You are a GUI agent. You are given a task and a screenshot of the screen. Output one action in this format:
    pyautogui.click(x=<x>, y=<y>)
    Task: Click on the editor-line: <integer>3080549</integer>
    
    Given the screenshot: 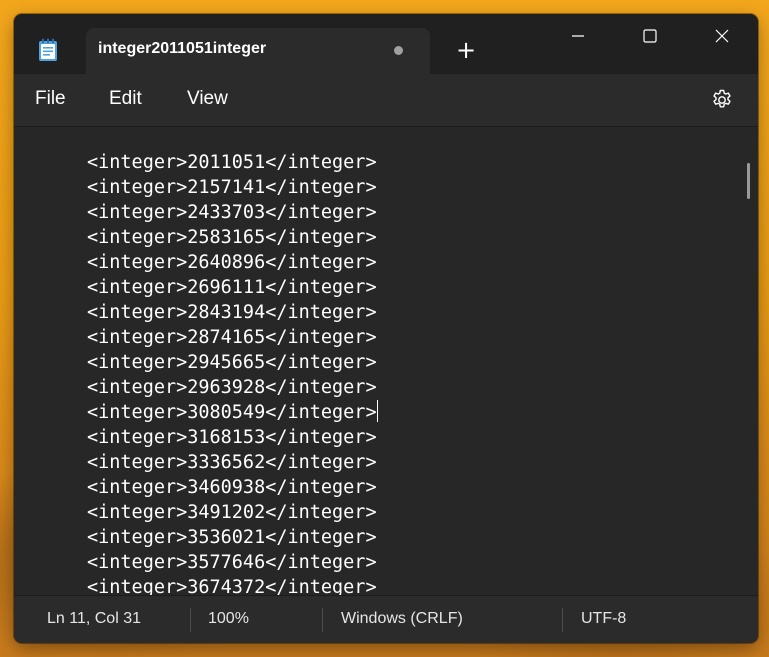 What is the action you would take?
    pyautogui.click(x=232, y=412)
    